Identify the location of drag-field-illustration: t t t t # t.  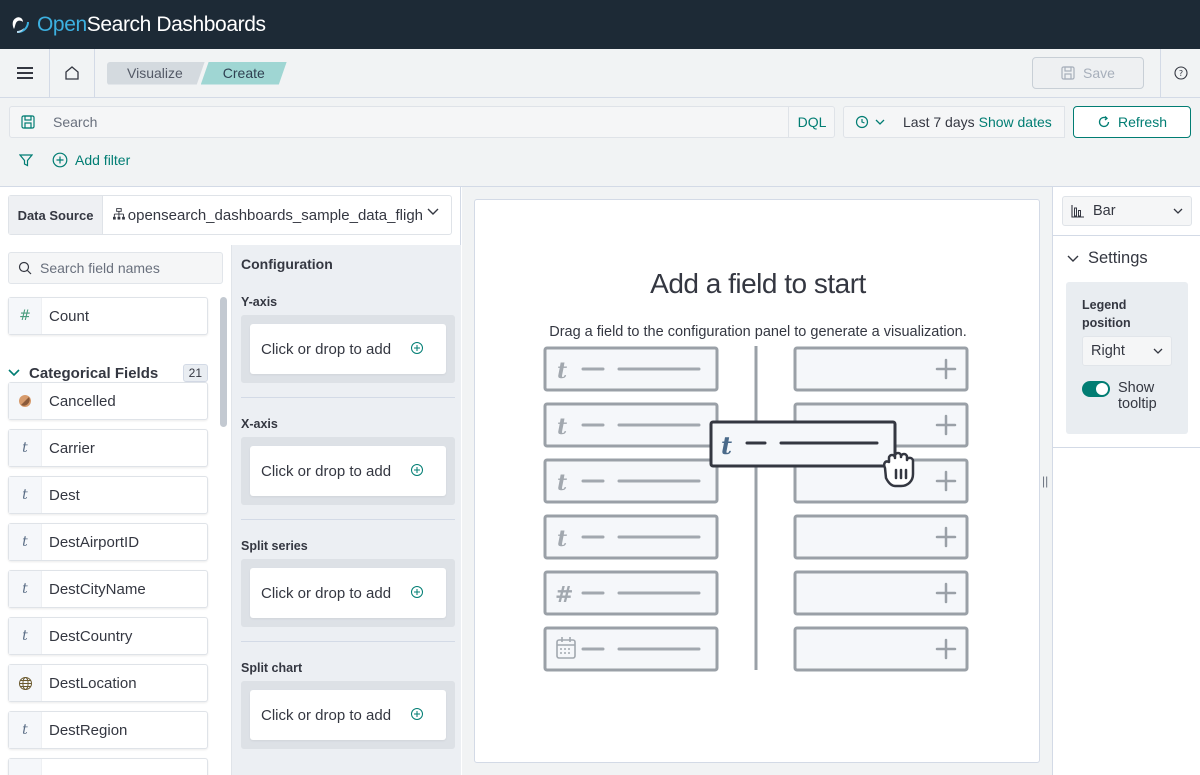
(756, 509).